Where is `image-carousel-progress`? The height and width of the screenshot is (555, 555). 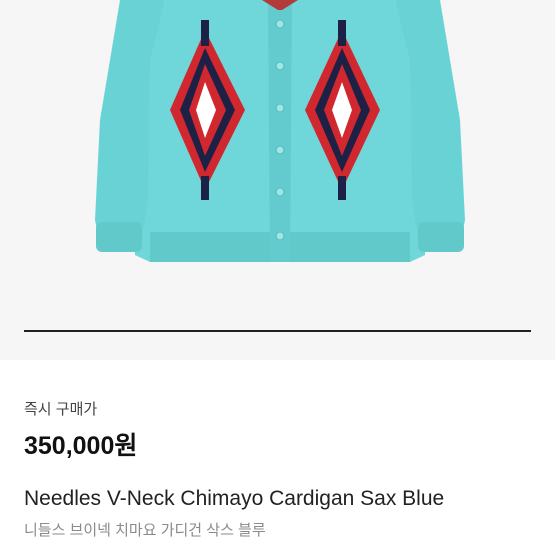 image-carousel-progress is located at coordinates (277, 331).